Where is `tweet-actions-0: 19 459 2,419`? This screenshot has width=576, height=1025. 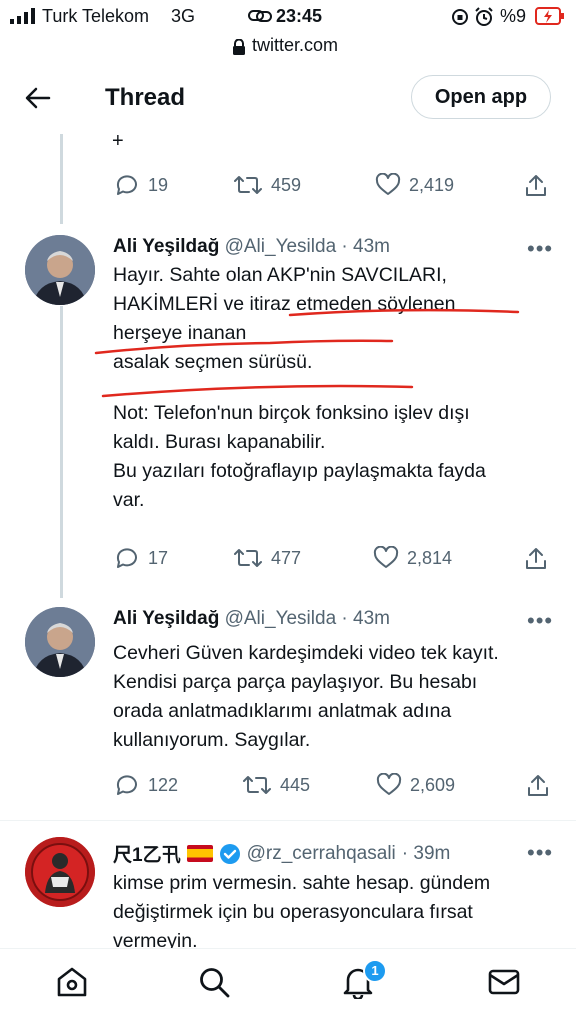 tweet-actions-0: 19 459 2,419 is located at coordinates (288, 188).